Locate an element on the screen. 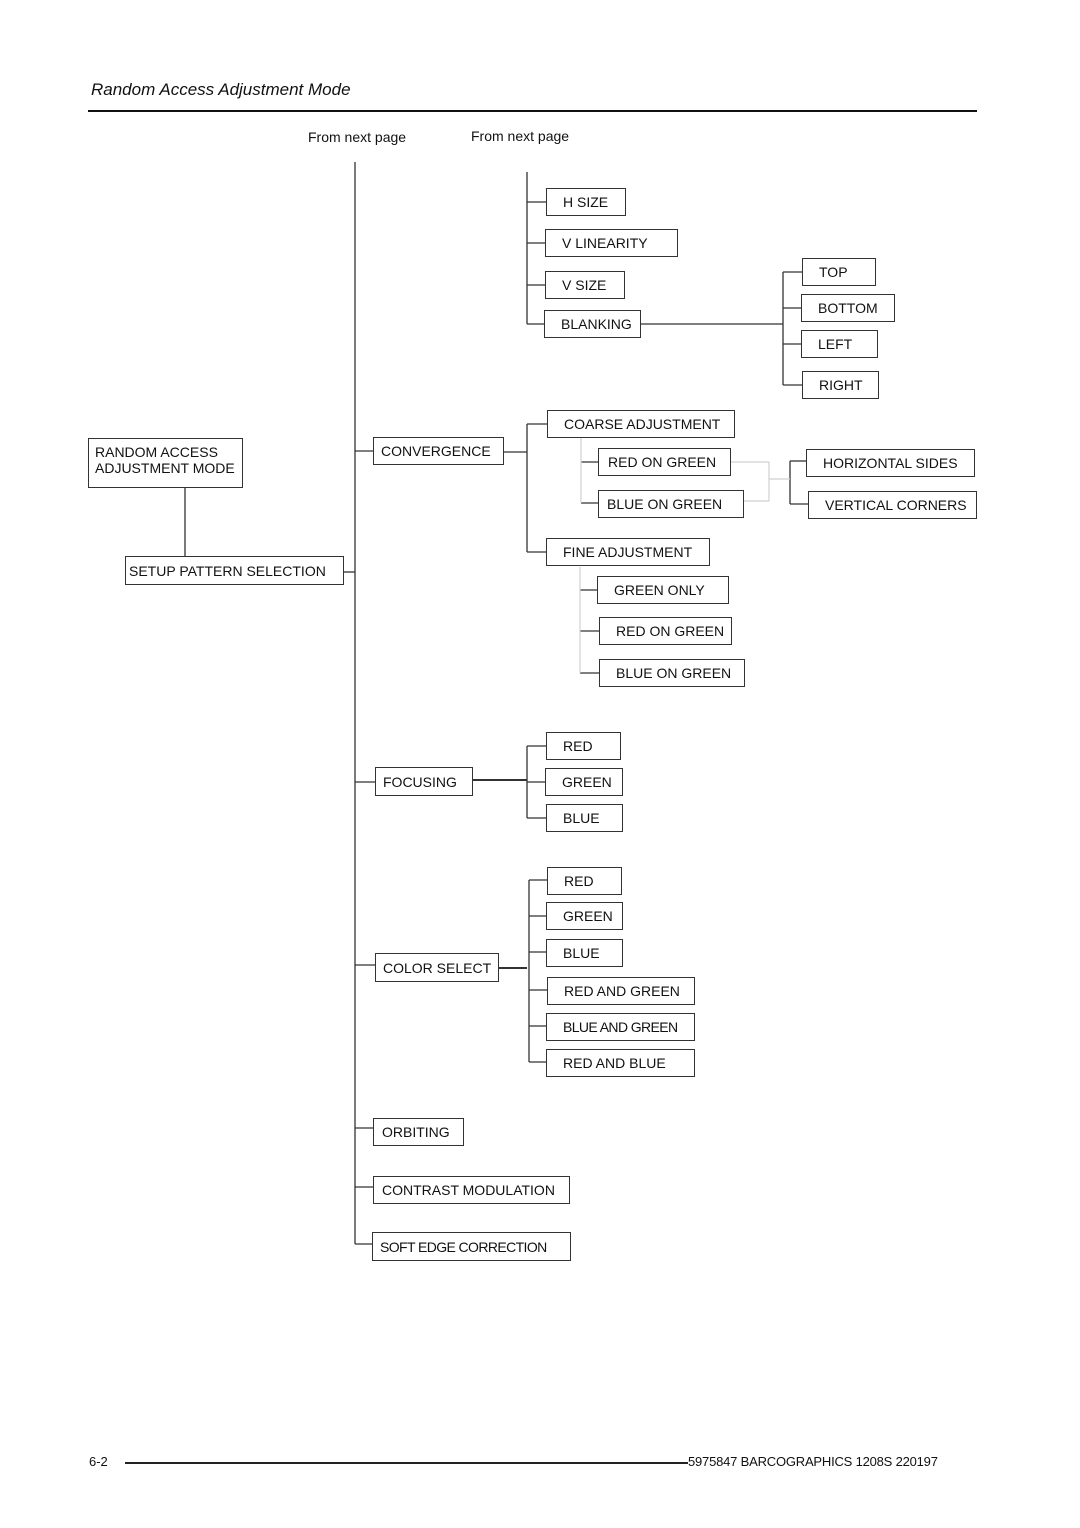 The width and height of the screenshot is (1080, 1528). random-access-adjustment-mode-box: RANDOM ACCESS ADJUSTMENT MODE is located at coordinates (165, 463).